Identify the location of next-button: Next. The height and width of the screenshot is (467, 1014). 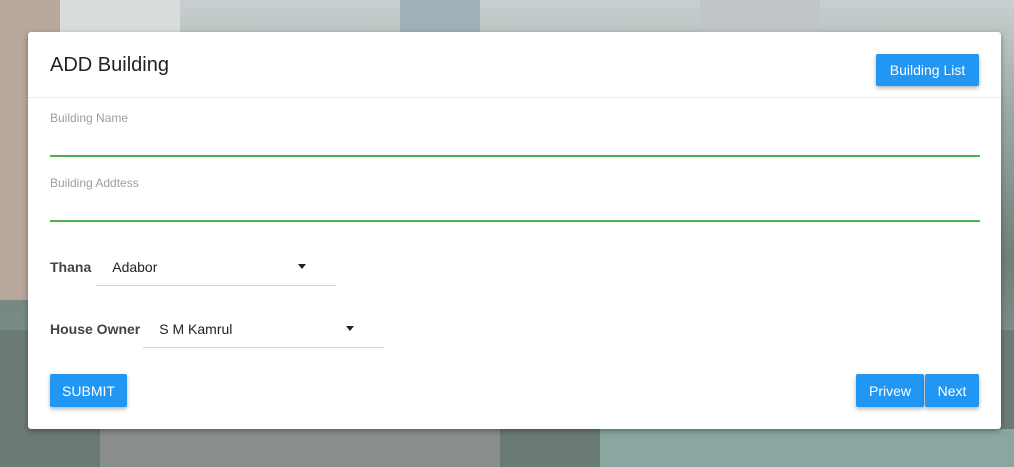
(952, 390).